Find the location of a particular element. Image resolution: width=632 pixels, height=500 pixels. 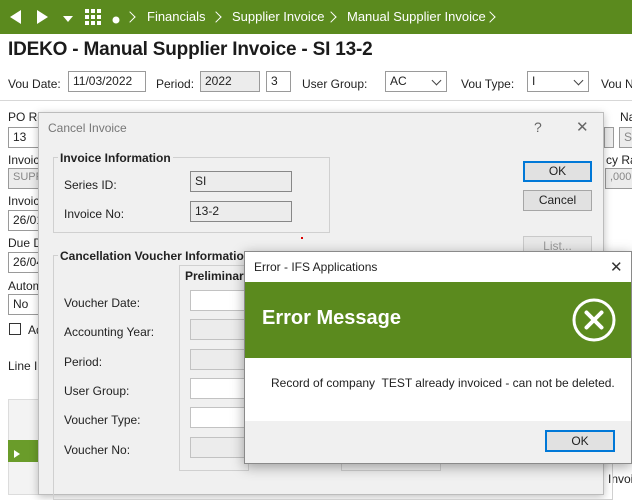

back-arrow-icon is located at coordinates (15, 18).